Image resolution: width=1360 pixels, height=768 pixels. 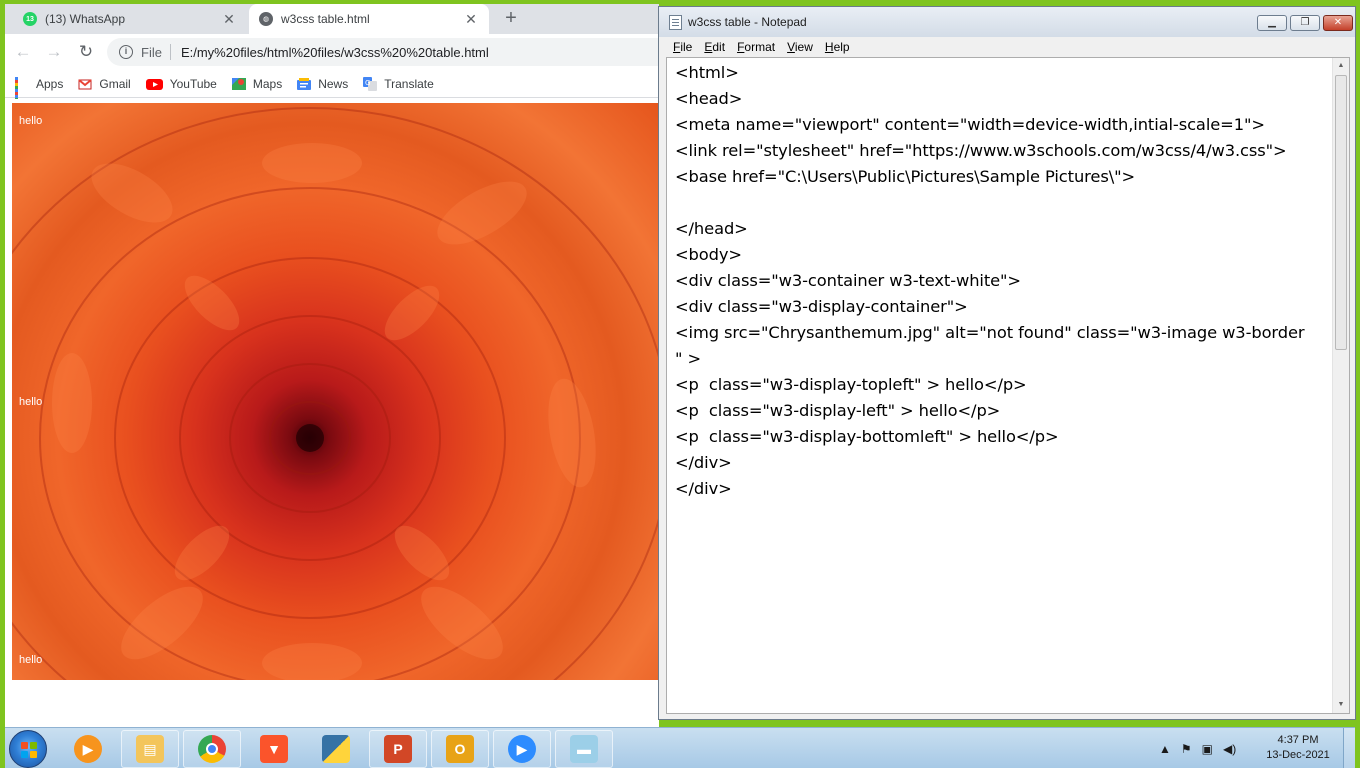 I want to click on whatsapp-icon: 13, so click(x=30, y=19).